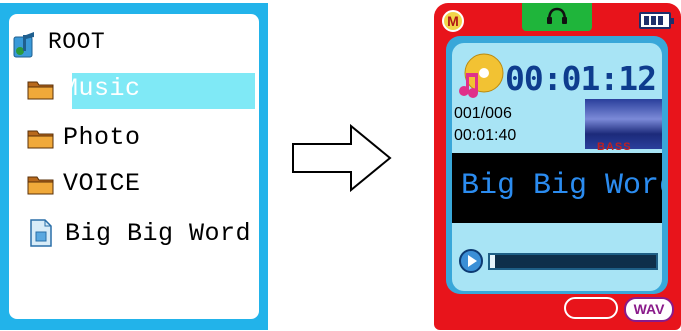  I want to click on total-time: 00:01:12, so click(581, 78).